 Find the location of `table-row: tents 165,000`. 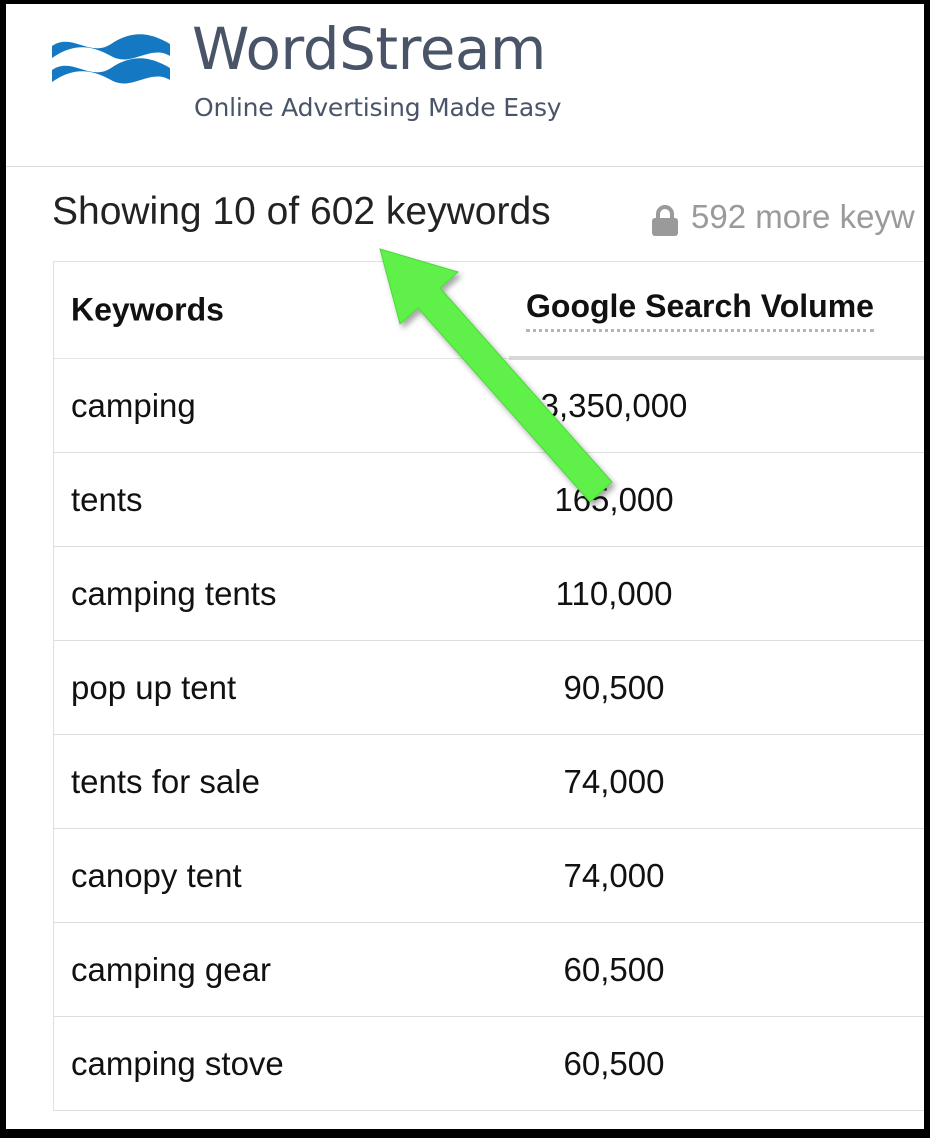

table-row: tents 165,000 is located at coordinates (489, 500).